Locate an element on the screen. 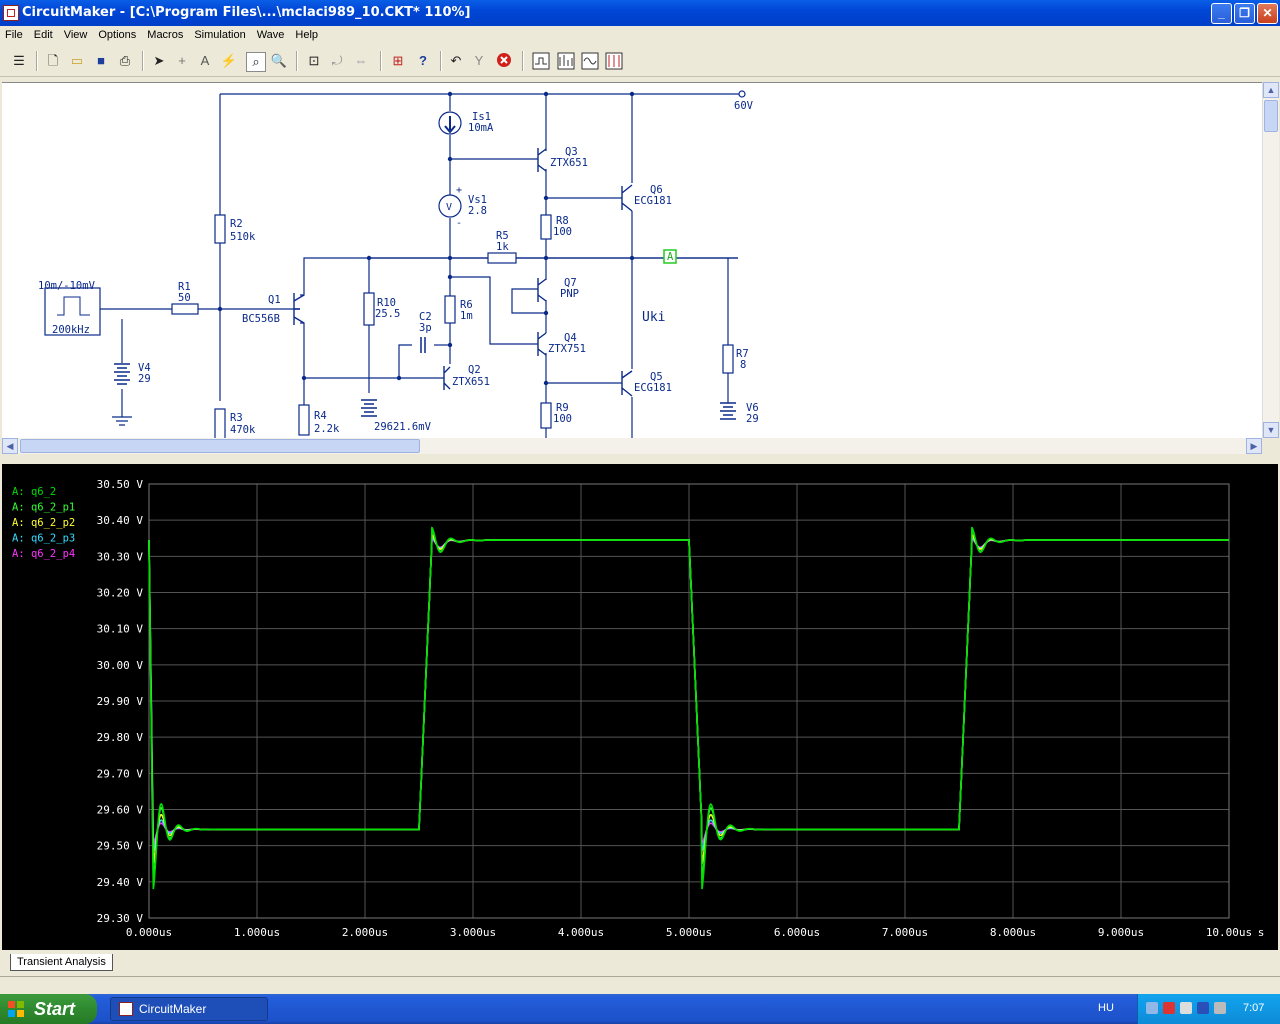 The height and width of the screenshot is (1024, 1280). y-tick-label: 29.70 V is located at coordinates (120, 773).